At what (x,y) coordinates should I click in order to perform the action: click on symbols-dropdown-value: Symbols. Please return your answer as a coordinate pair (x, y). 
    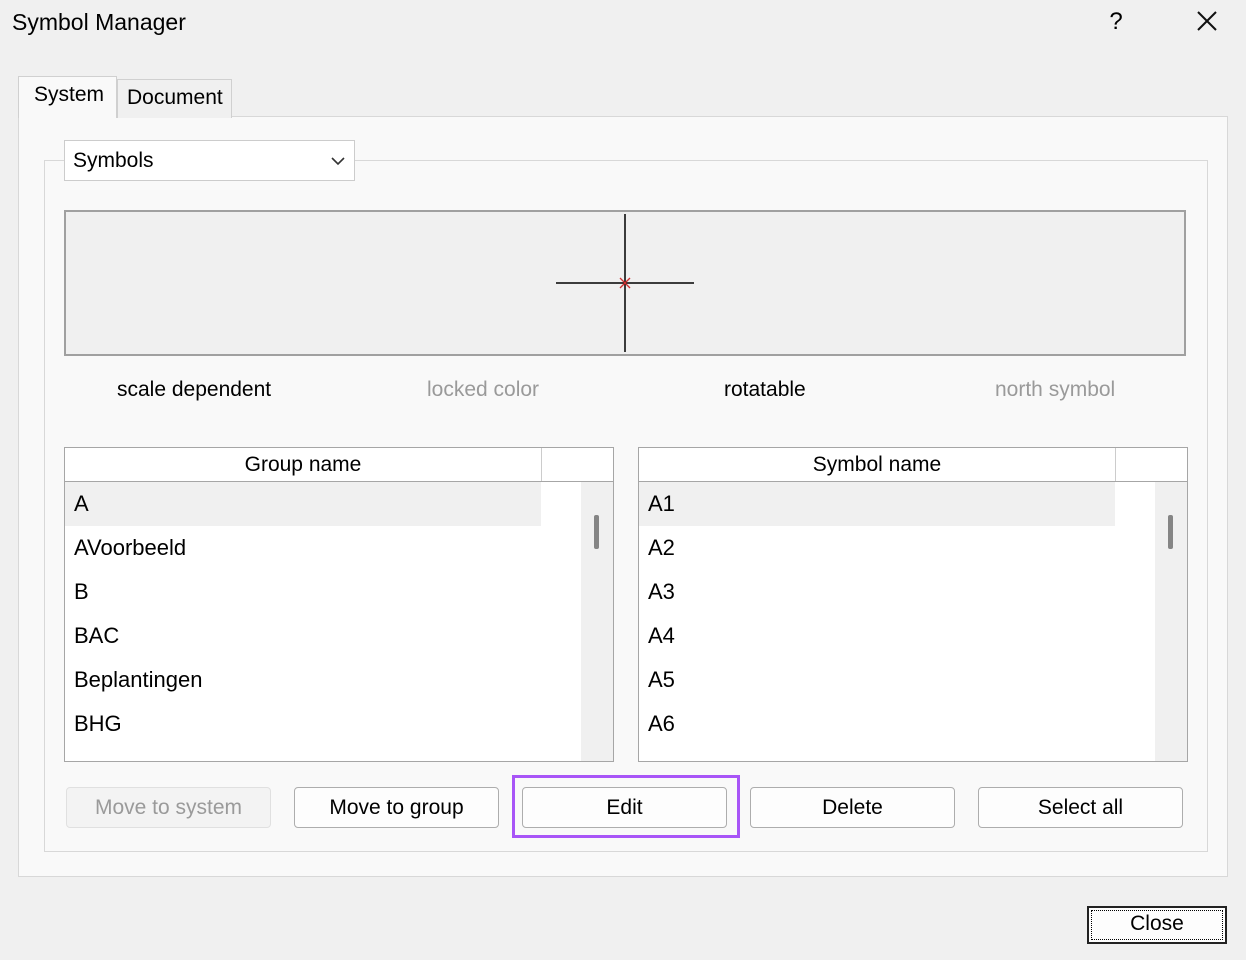
    Looking at the image, I should click on (113, 160).